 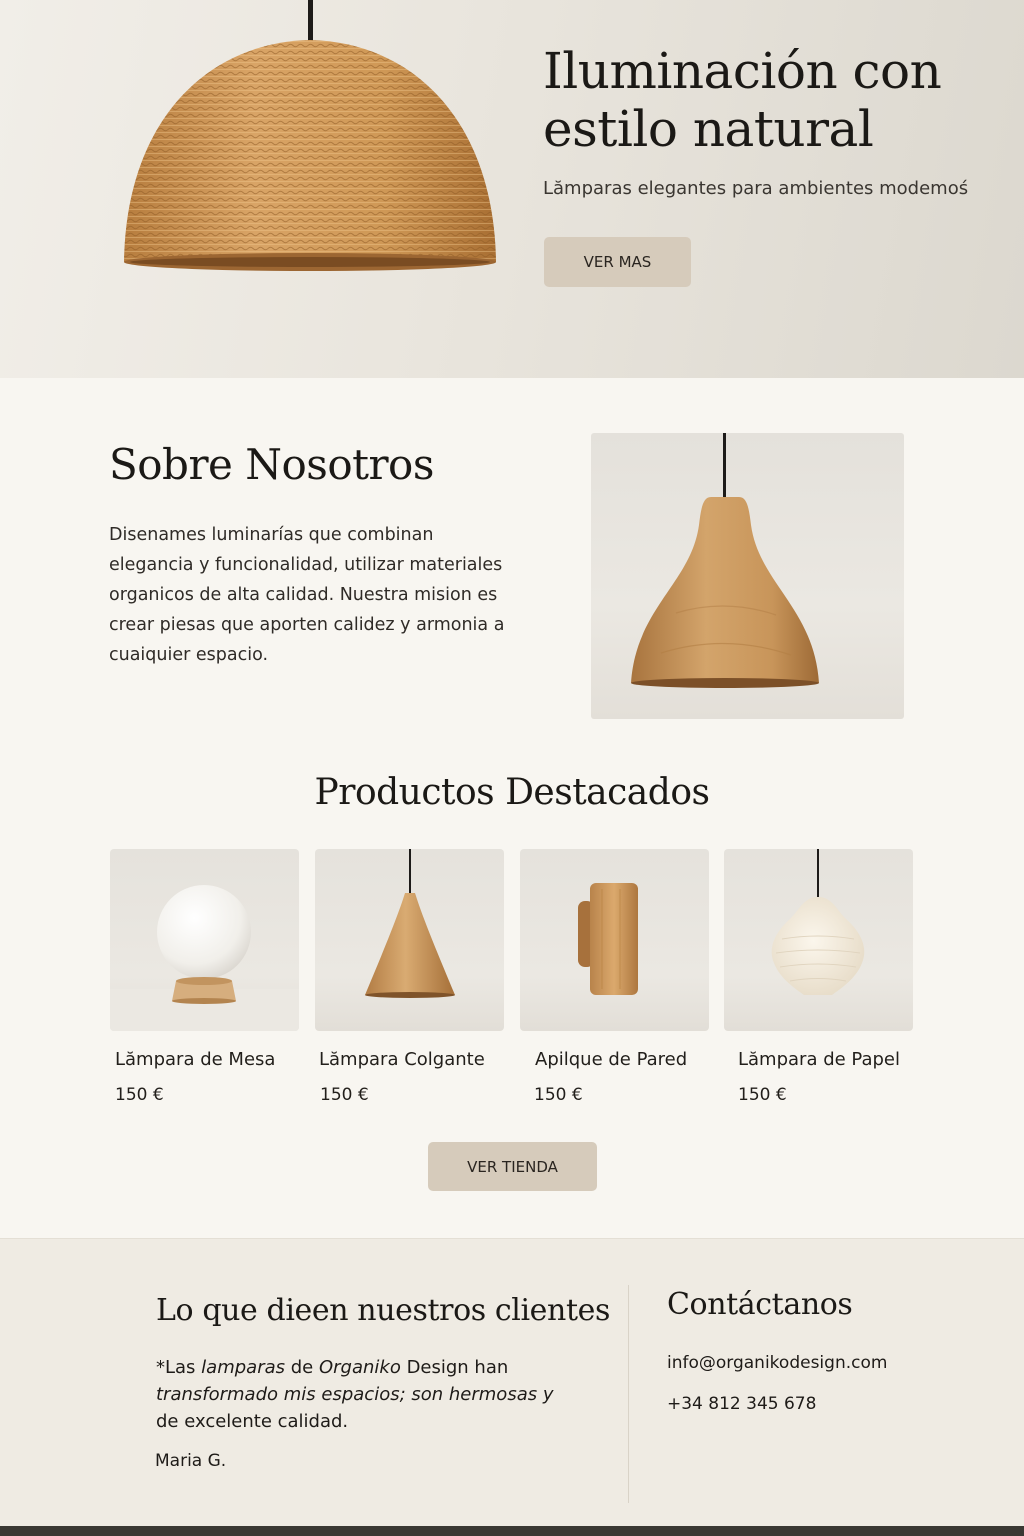 I want to click on ver-tienda-button: VER TIENDA, so click(x=512, y=1166).